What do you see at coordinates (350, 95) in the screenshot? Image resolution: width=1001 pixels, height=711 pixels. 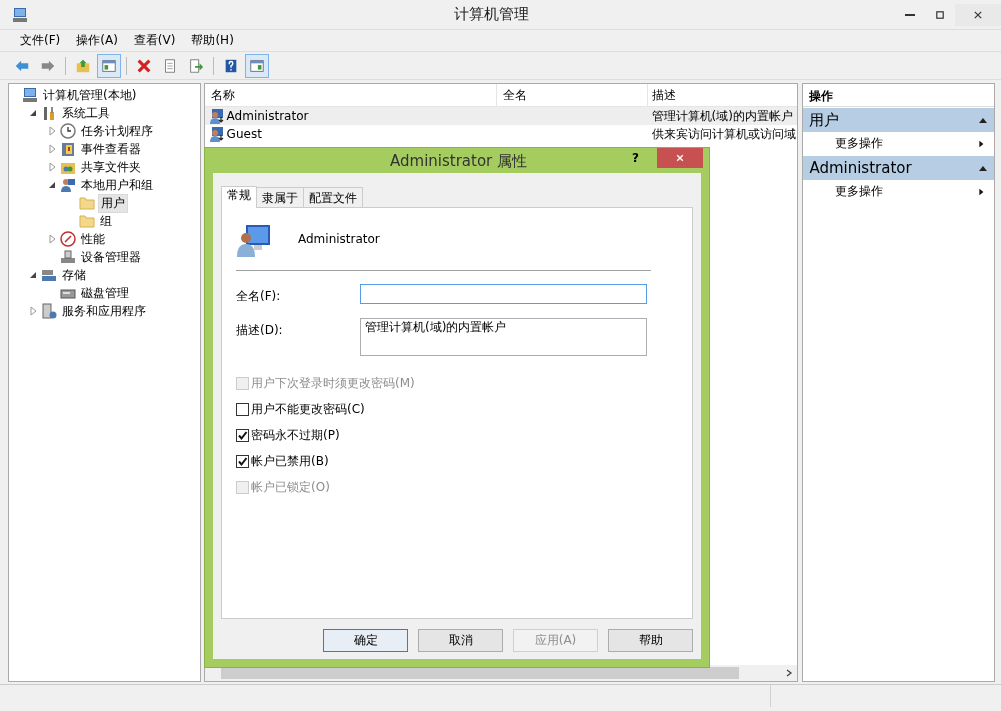 I see `column-header: 名称` at bounding box center [350, 95].